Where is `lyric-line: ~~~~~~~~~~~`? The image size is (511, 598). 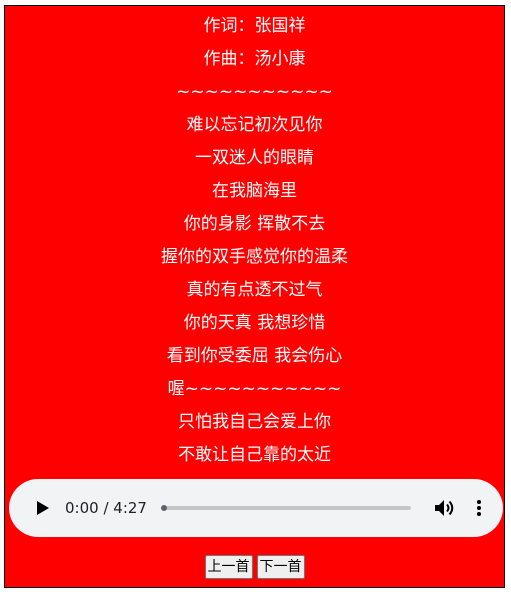 lyric-line: ~~~~~~~~~~~ is located at coordinates (254, 92).